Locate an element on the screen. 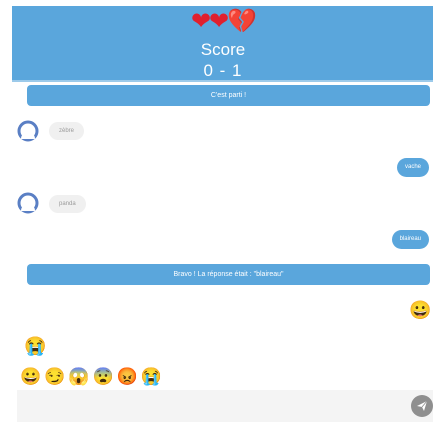 The height and width of the screenshot is (424, 433). paper-plane-icon is located at coordinates (422, 405).